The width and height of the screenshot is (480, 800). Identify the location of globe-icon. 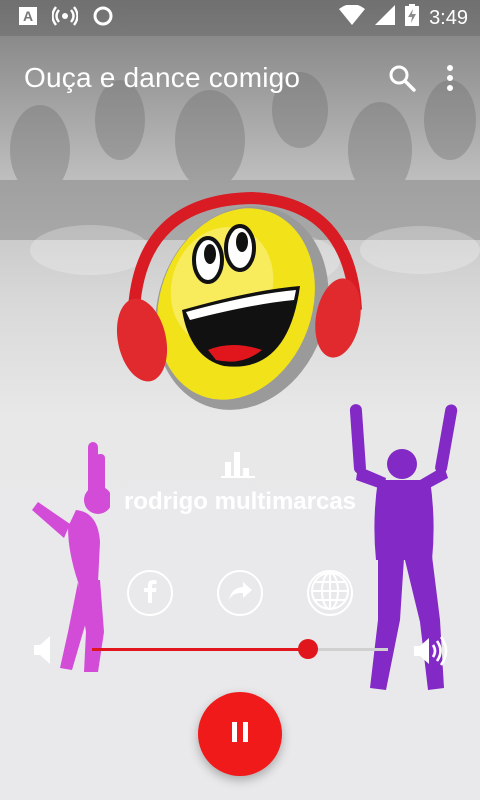
(330, 593).